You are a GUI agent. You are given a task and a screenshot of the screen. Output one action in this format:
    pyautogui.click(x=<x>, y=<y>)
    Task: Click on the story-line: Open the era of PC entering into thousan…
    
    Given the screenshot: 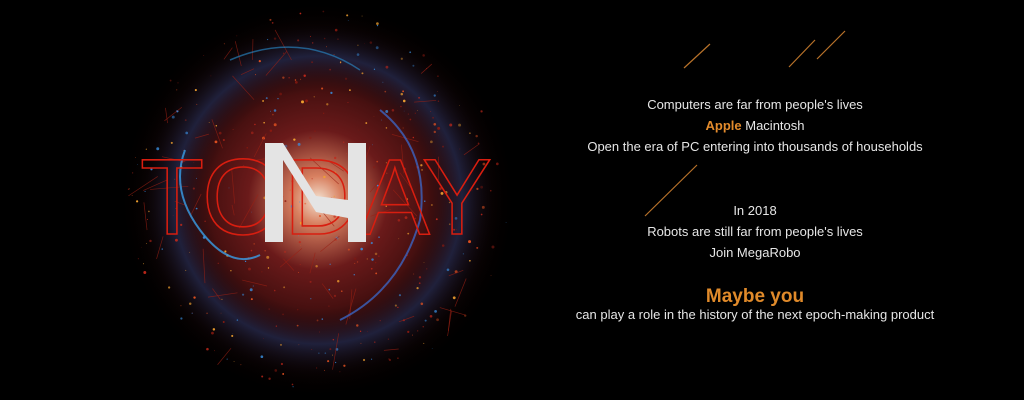 What is the action you would take?
    pyautogui.click(x=755, y=146)
    